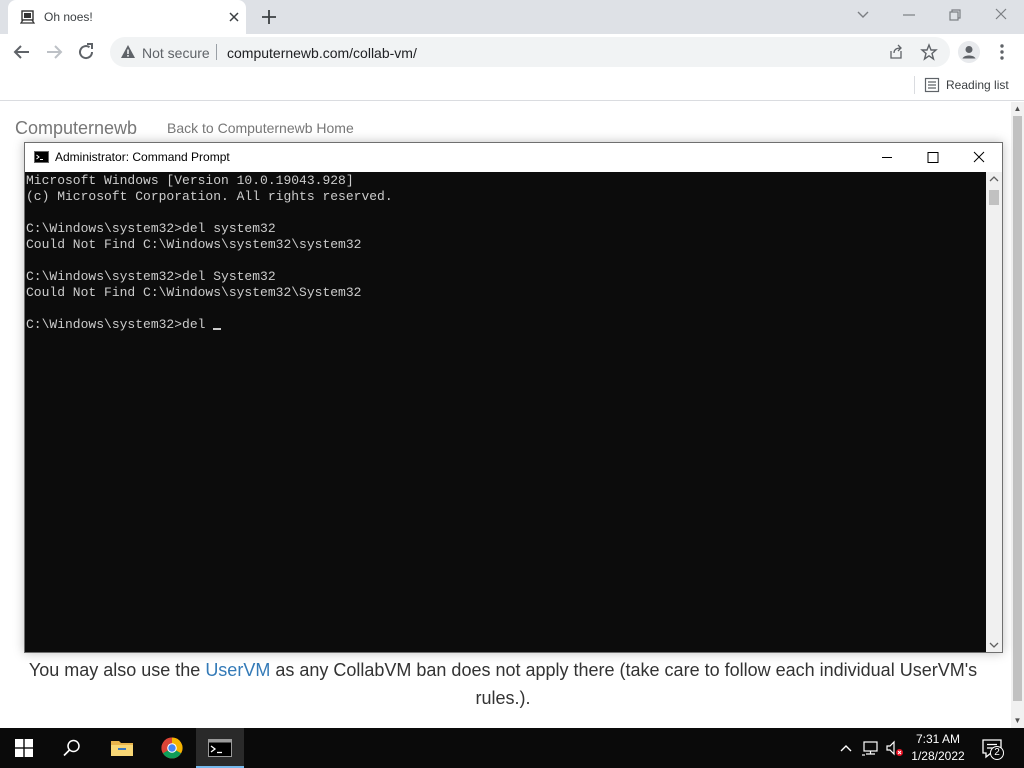 This screenshot has width=1024, height=768. I want to click on url-text: computernewb.com/collab-vm/, so click(322, 53).